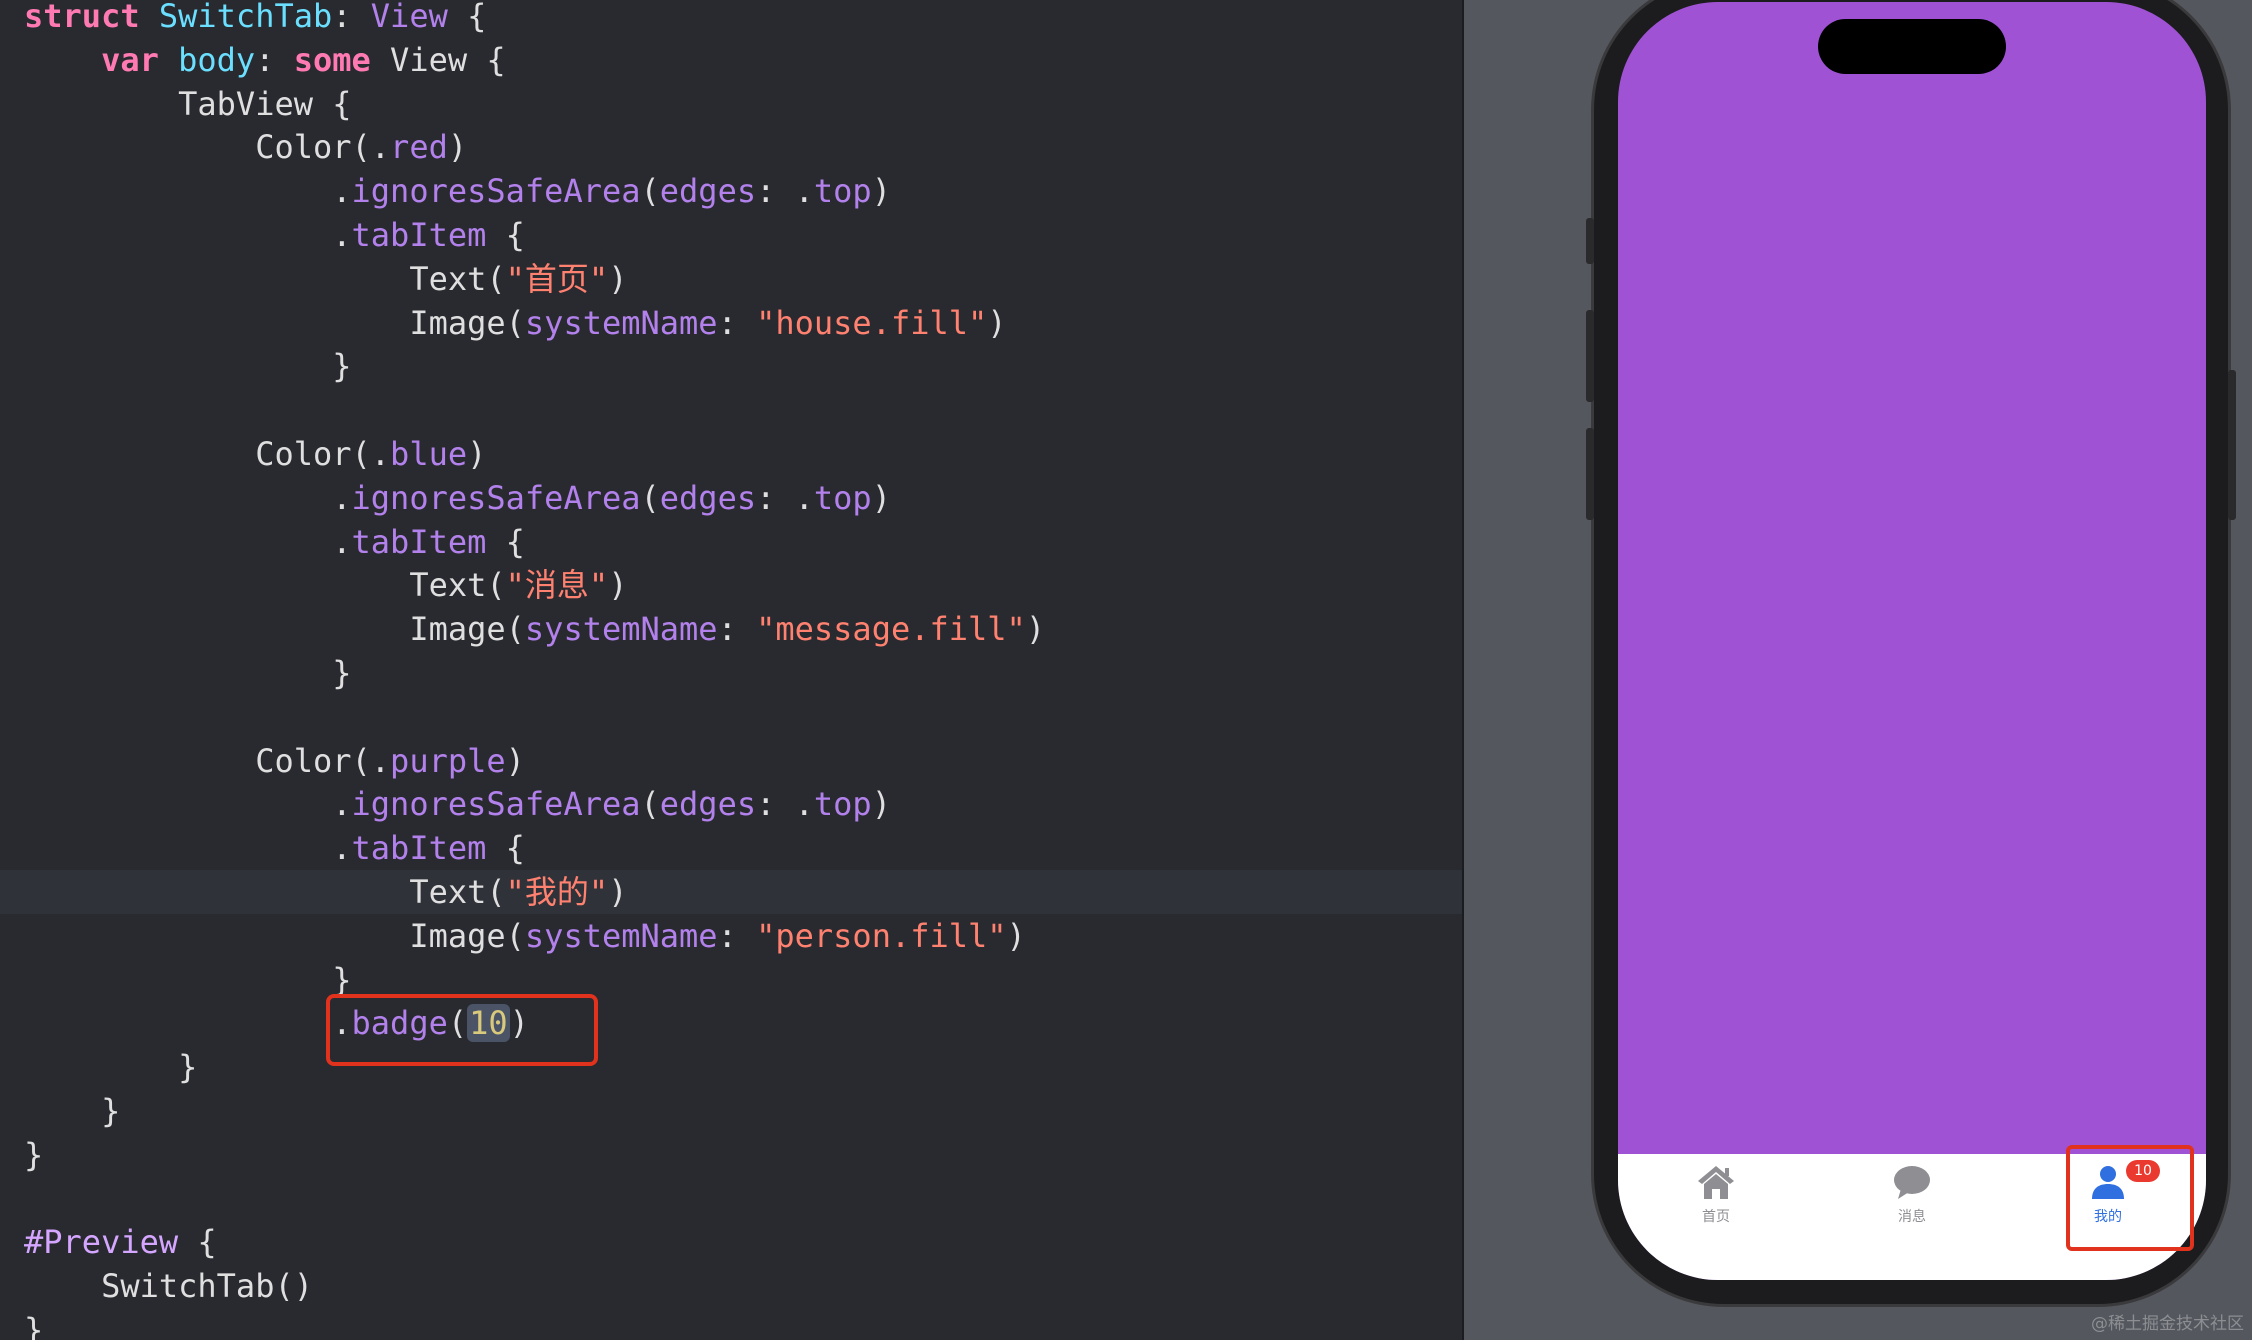 The image size is (2252, 1340). I want to click on code-line: Color(.purple), so click(743, 761).